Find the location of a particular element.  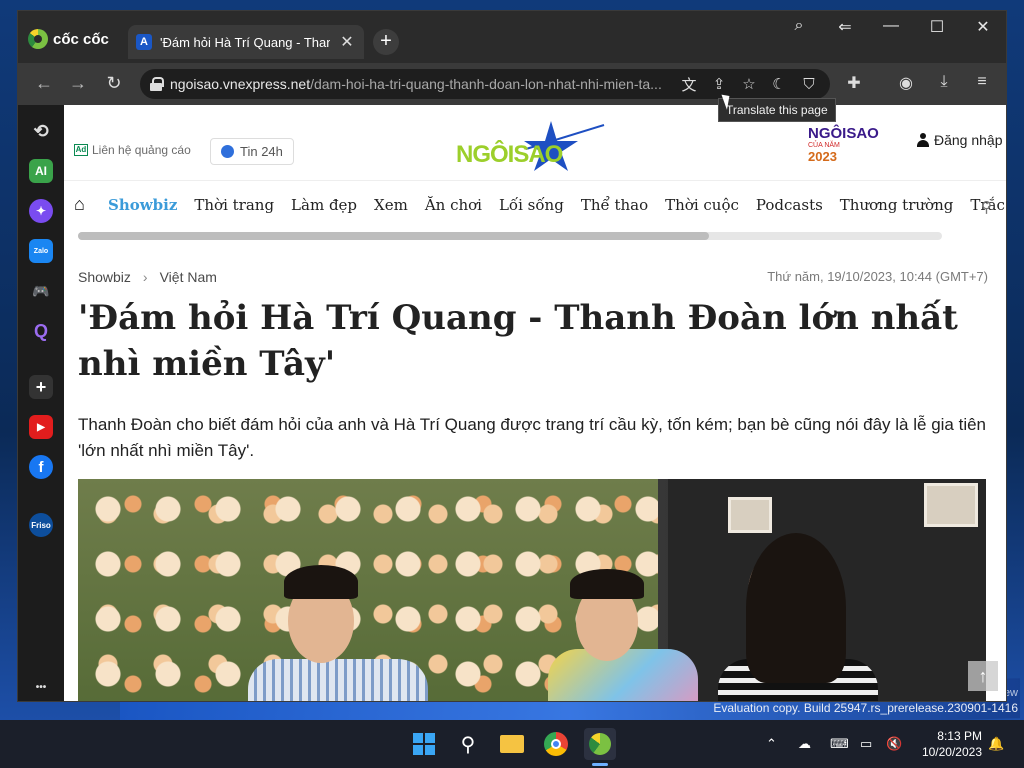

folder-icon is located at coordinates (512, 744).